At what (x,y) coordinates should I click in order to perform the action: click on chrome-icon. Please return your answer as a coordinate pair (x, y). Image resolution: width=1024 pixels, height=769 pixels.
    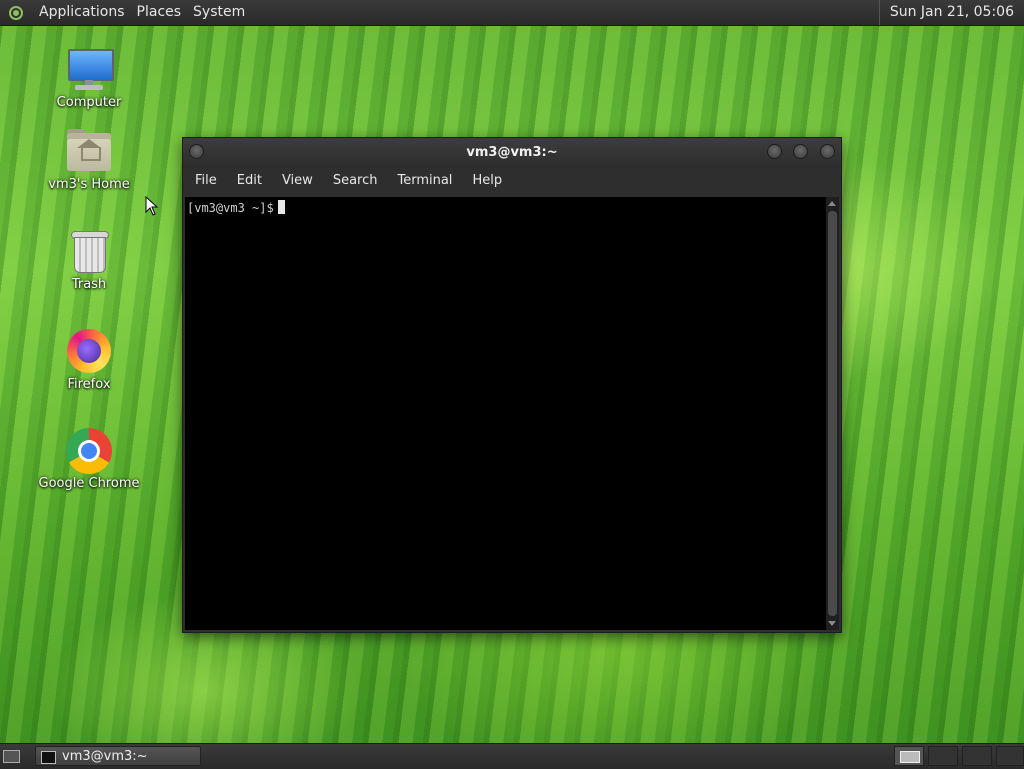
    Looking at the image, I should click on (89, 451).